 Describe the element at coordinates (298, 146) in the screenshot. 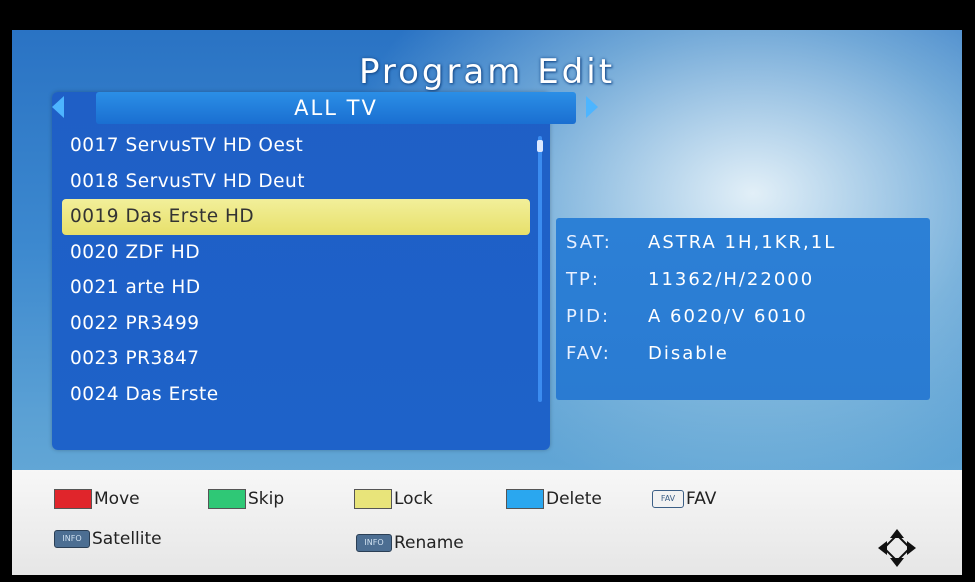

I see `channel-item: 0017 ServusTV HD Oest` at that location.